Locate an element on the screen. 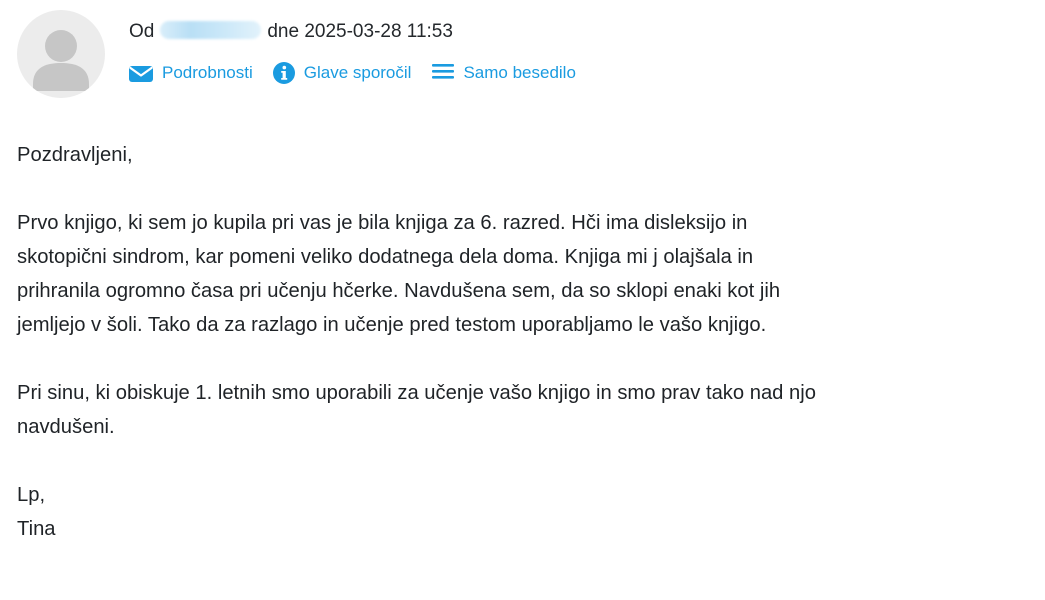  greeting: Pozdravljeni, is located at coordinates (75, 155).